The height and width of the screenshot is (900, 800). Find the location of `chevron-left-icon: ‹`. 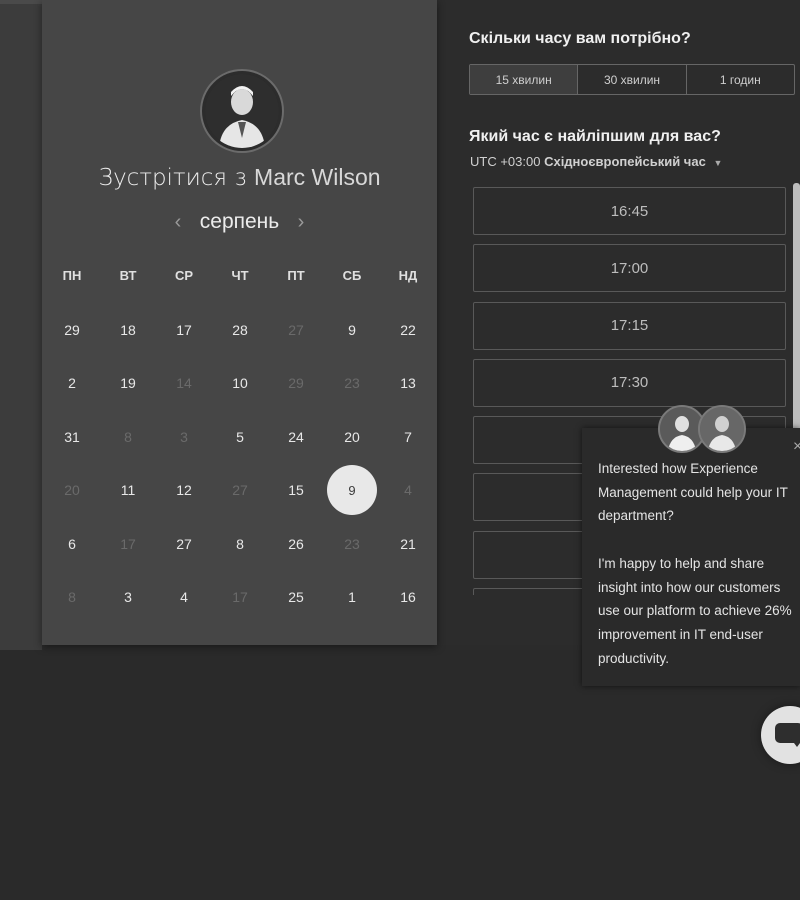

chevron-left-icon: ‹ is located at coordinates (178, 222).